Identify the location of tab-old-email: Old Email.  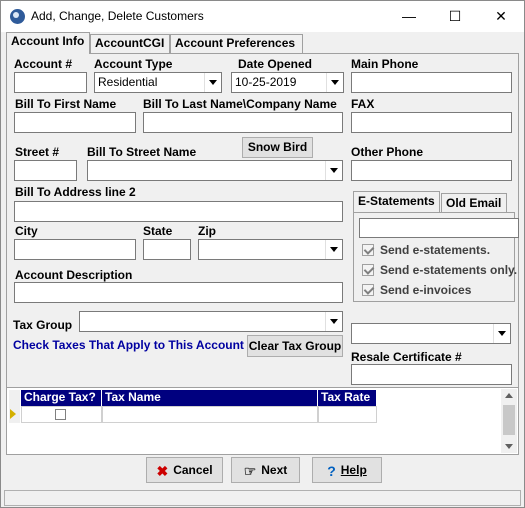
(474, 203).